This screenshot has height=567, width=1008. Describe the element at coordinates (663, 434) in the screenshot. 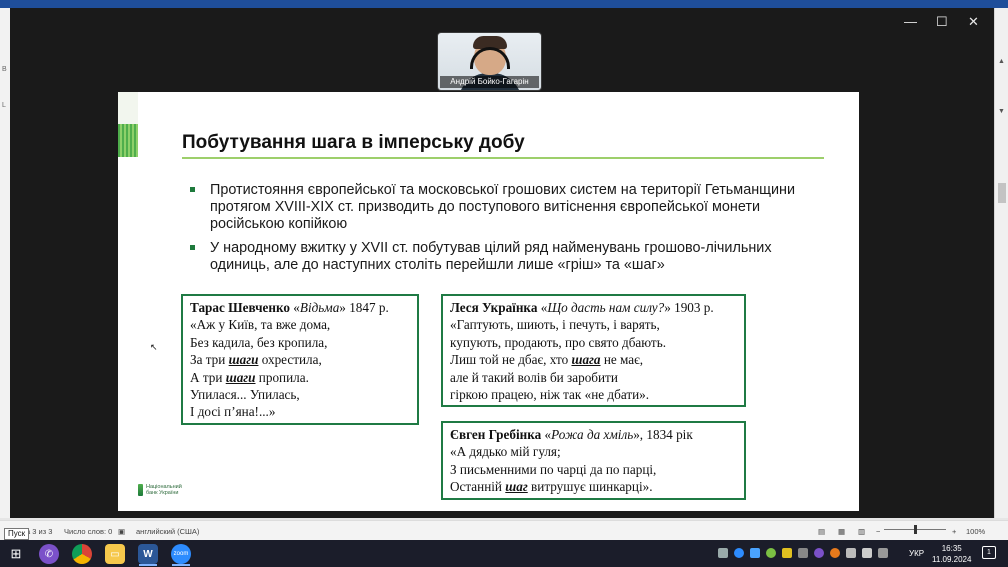

I see `quote-year: », 1834 рік` at that location.